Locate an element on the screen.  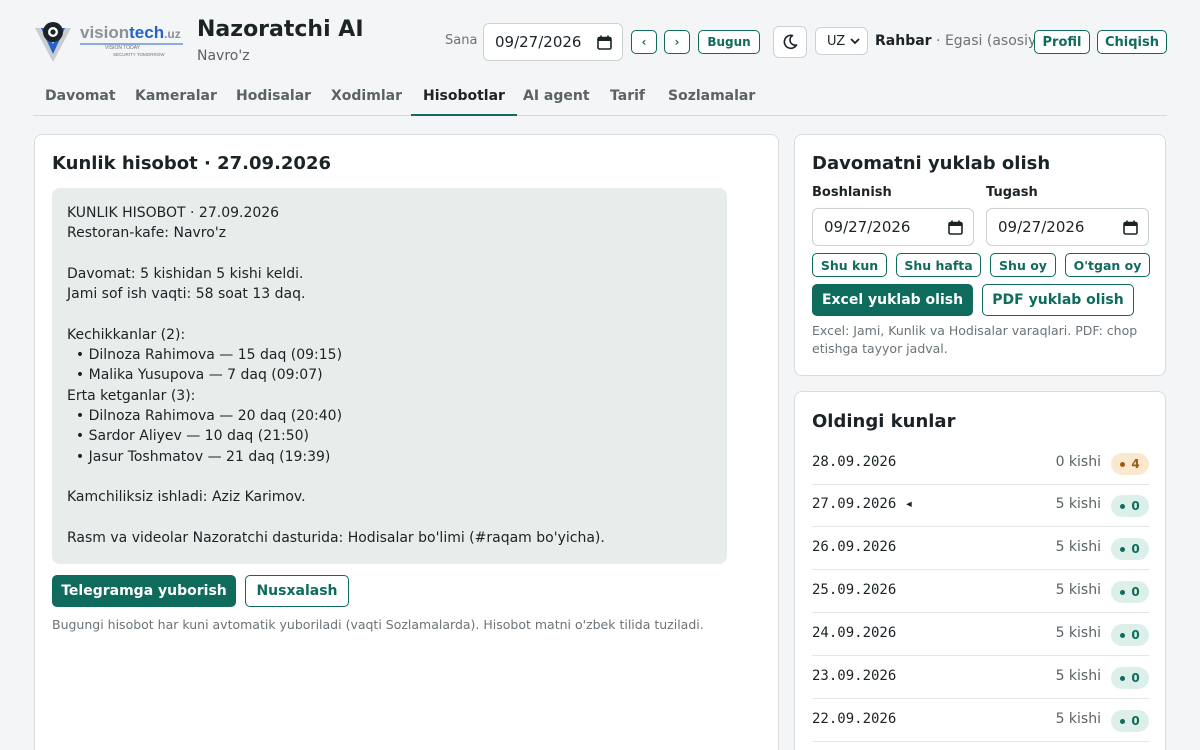
preset-last-month-button: O'tgan oy is located at coordinates (1107, 265).